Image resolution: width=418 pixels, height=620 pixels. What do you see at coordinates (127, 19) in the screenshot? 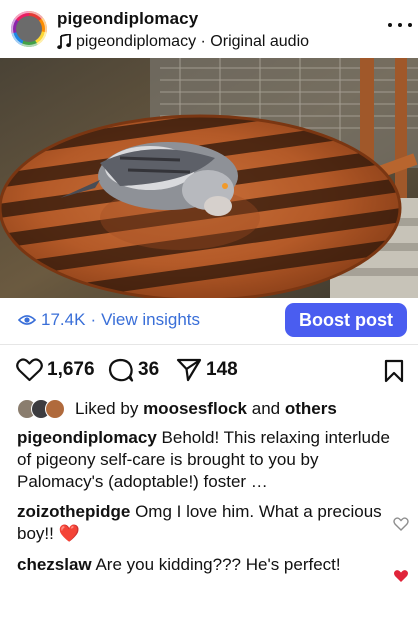
I see `post-username: pigeondiplomacy` at bounding box center [127, 19].